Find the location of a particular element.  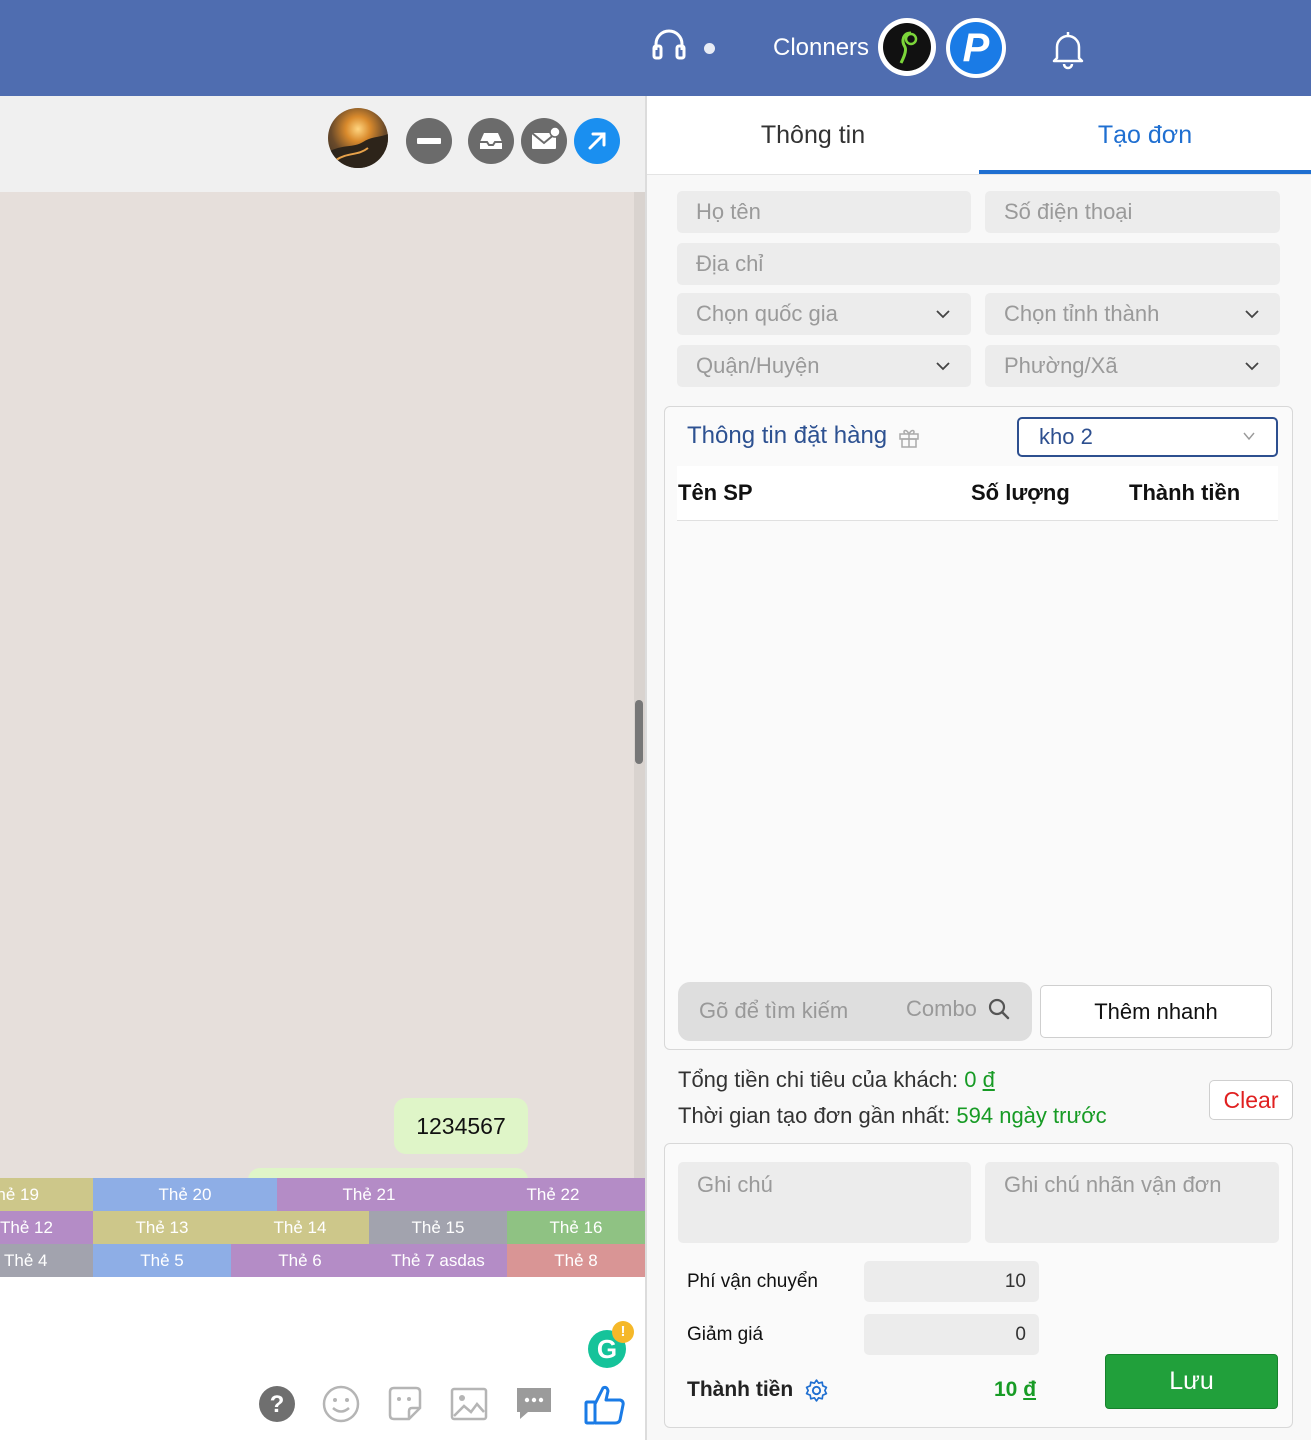

unread-mail-icon is located at coordinates (544, 141).